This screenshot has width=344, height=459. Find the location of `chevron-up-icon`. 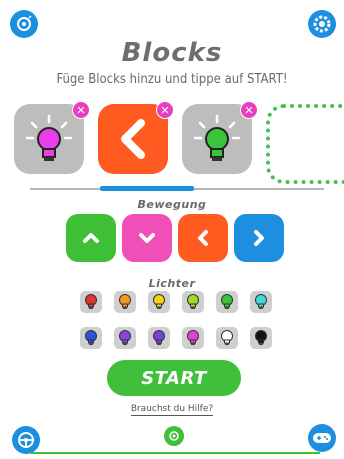

chevron-up-icon is located at coordinates (91, 238).